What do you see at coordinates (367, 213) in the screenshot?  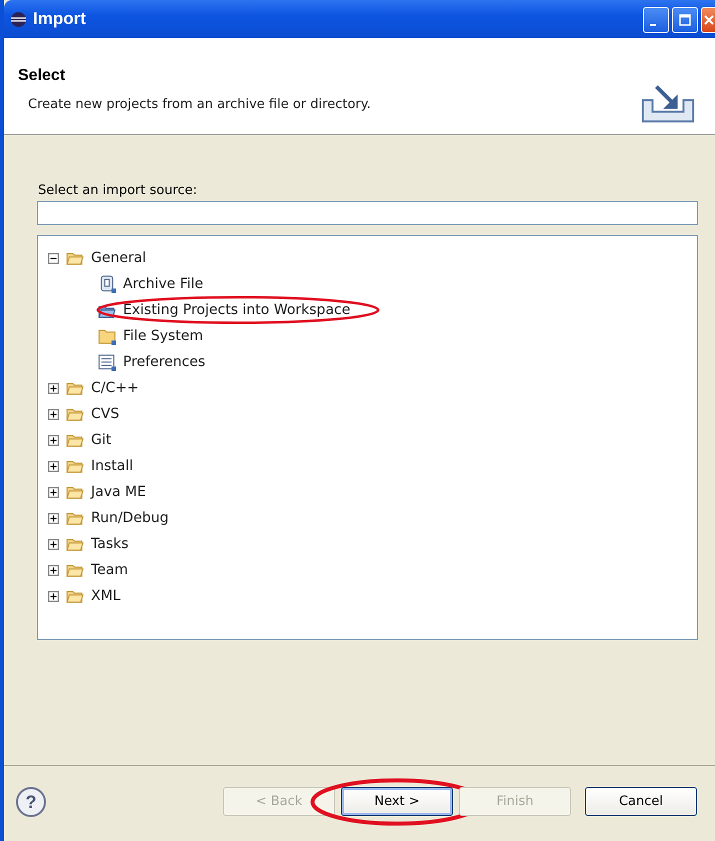 I see `filter-field` at bounding box center [367, 213].